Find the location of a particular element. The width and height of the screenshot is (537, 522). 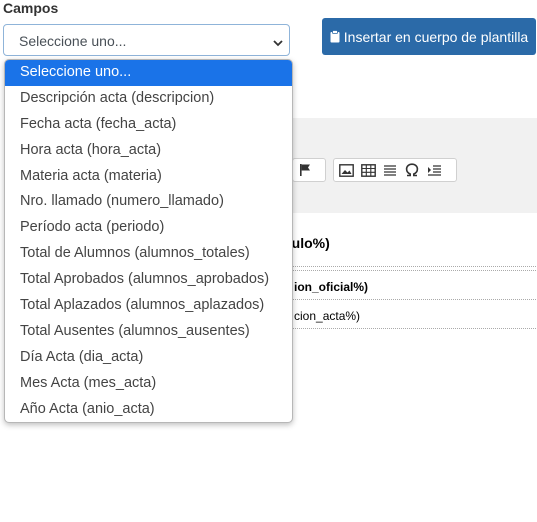

chevron-down-icon is located at coordinates (278, 41).